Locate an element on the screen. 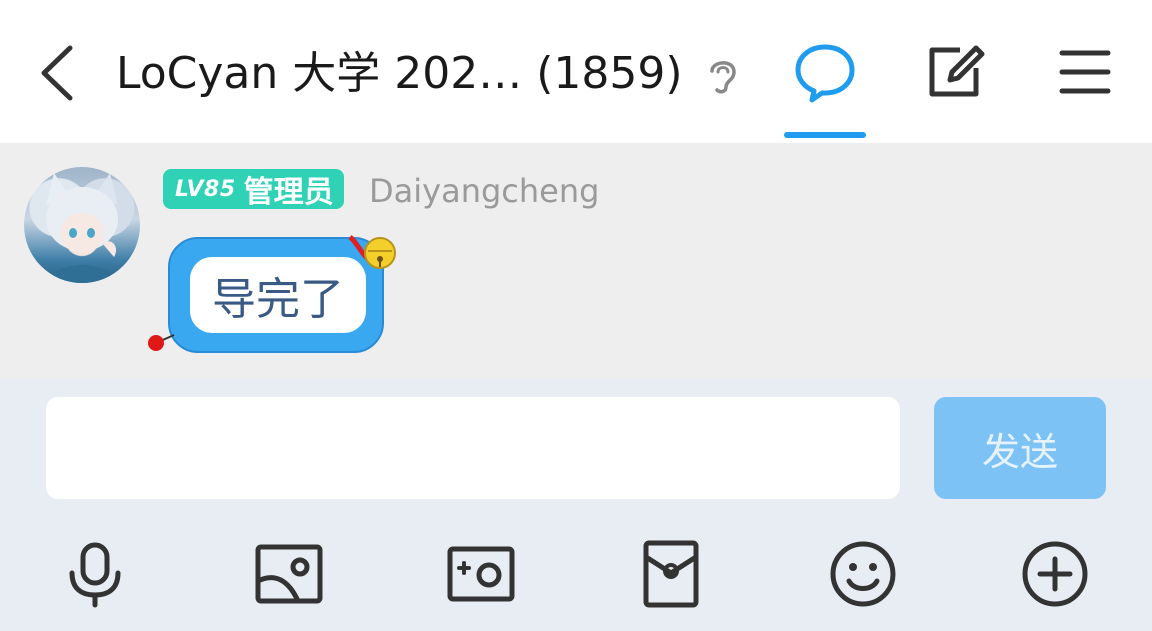  message-input is located at coordinates (473, 448).